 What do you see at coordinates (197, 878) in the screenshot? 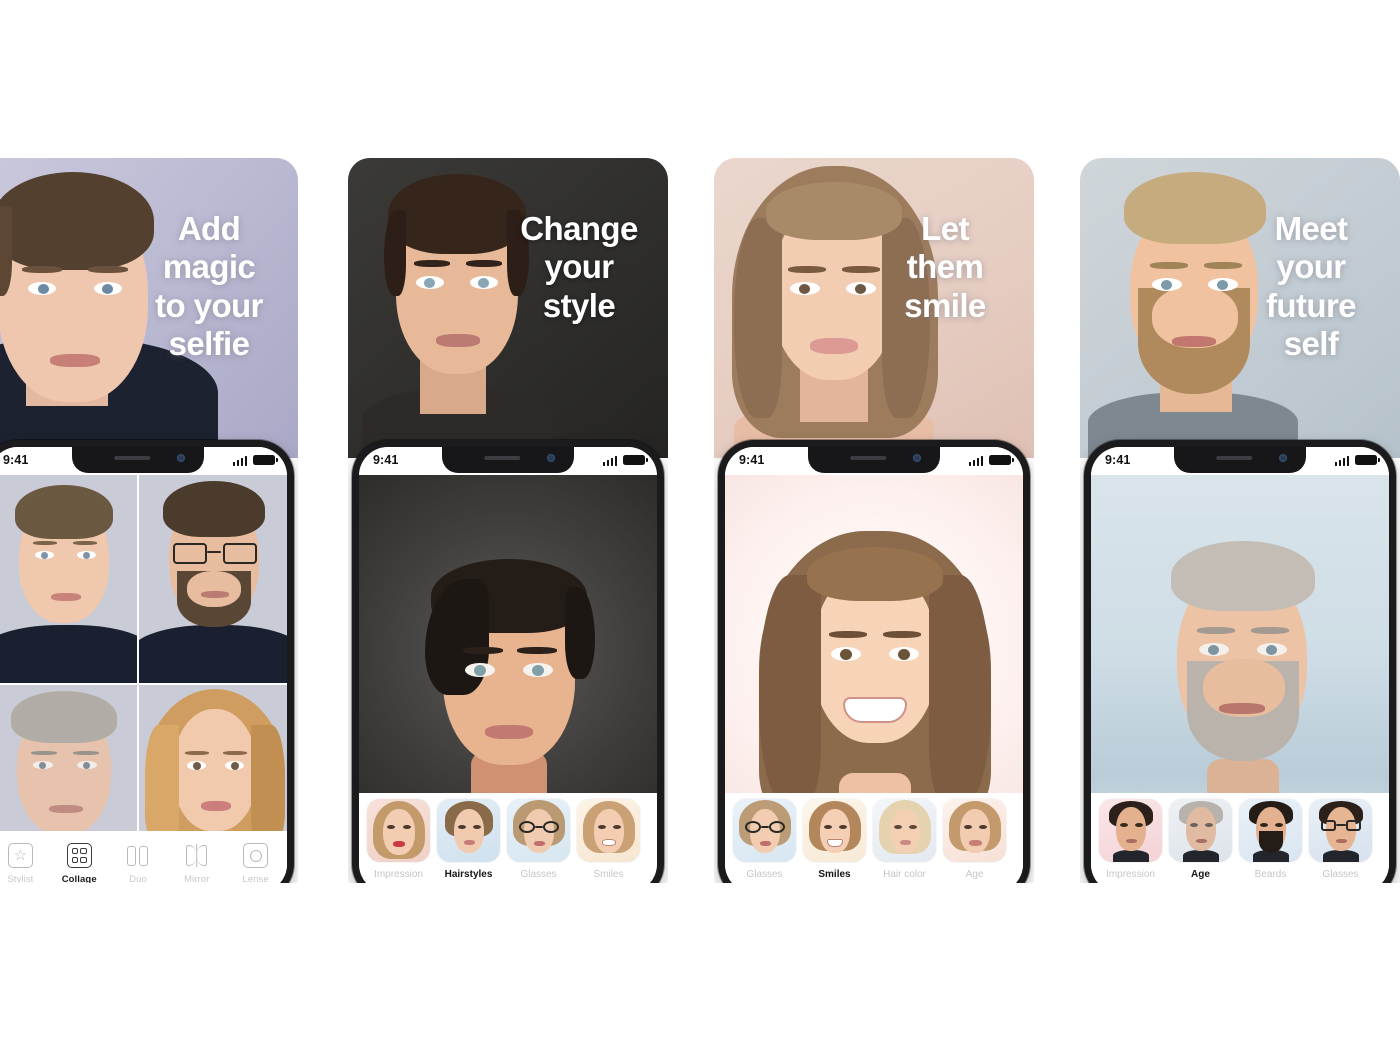
I see `tab-label-mirror: Mirror` at bounding box center [197, 878].